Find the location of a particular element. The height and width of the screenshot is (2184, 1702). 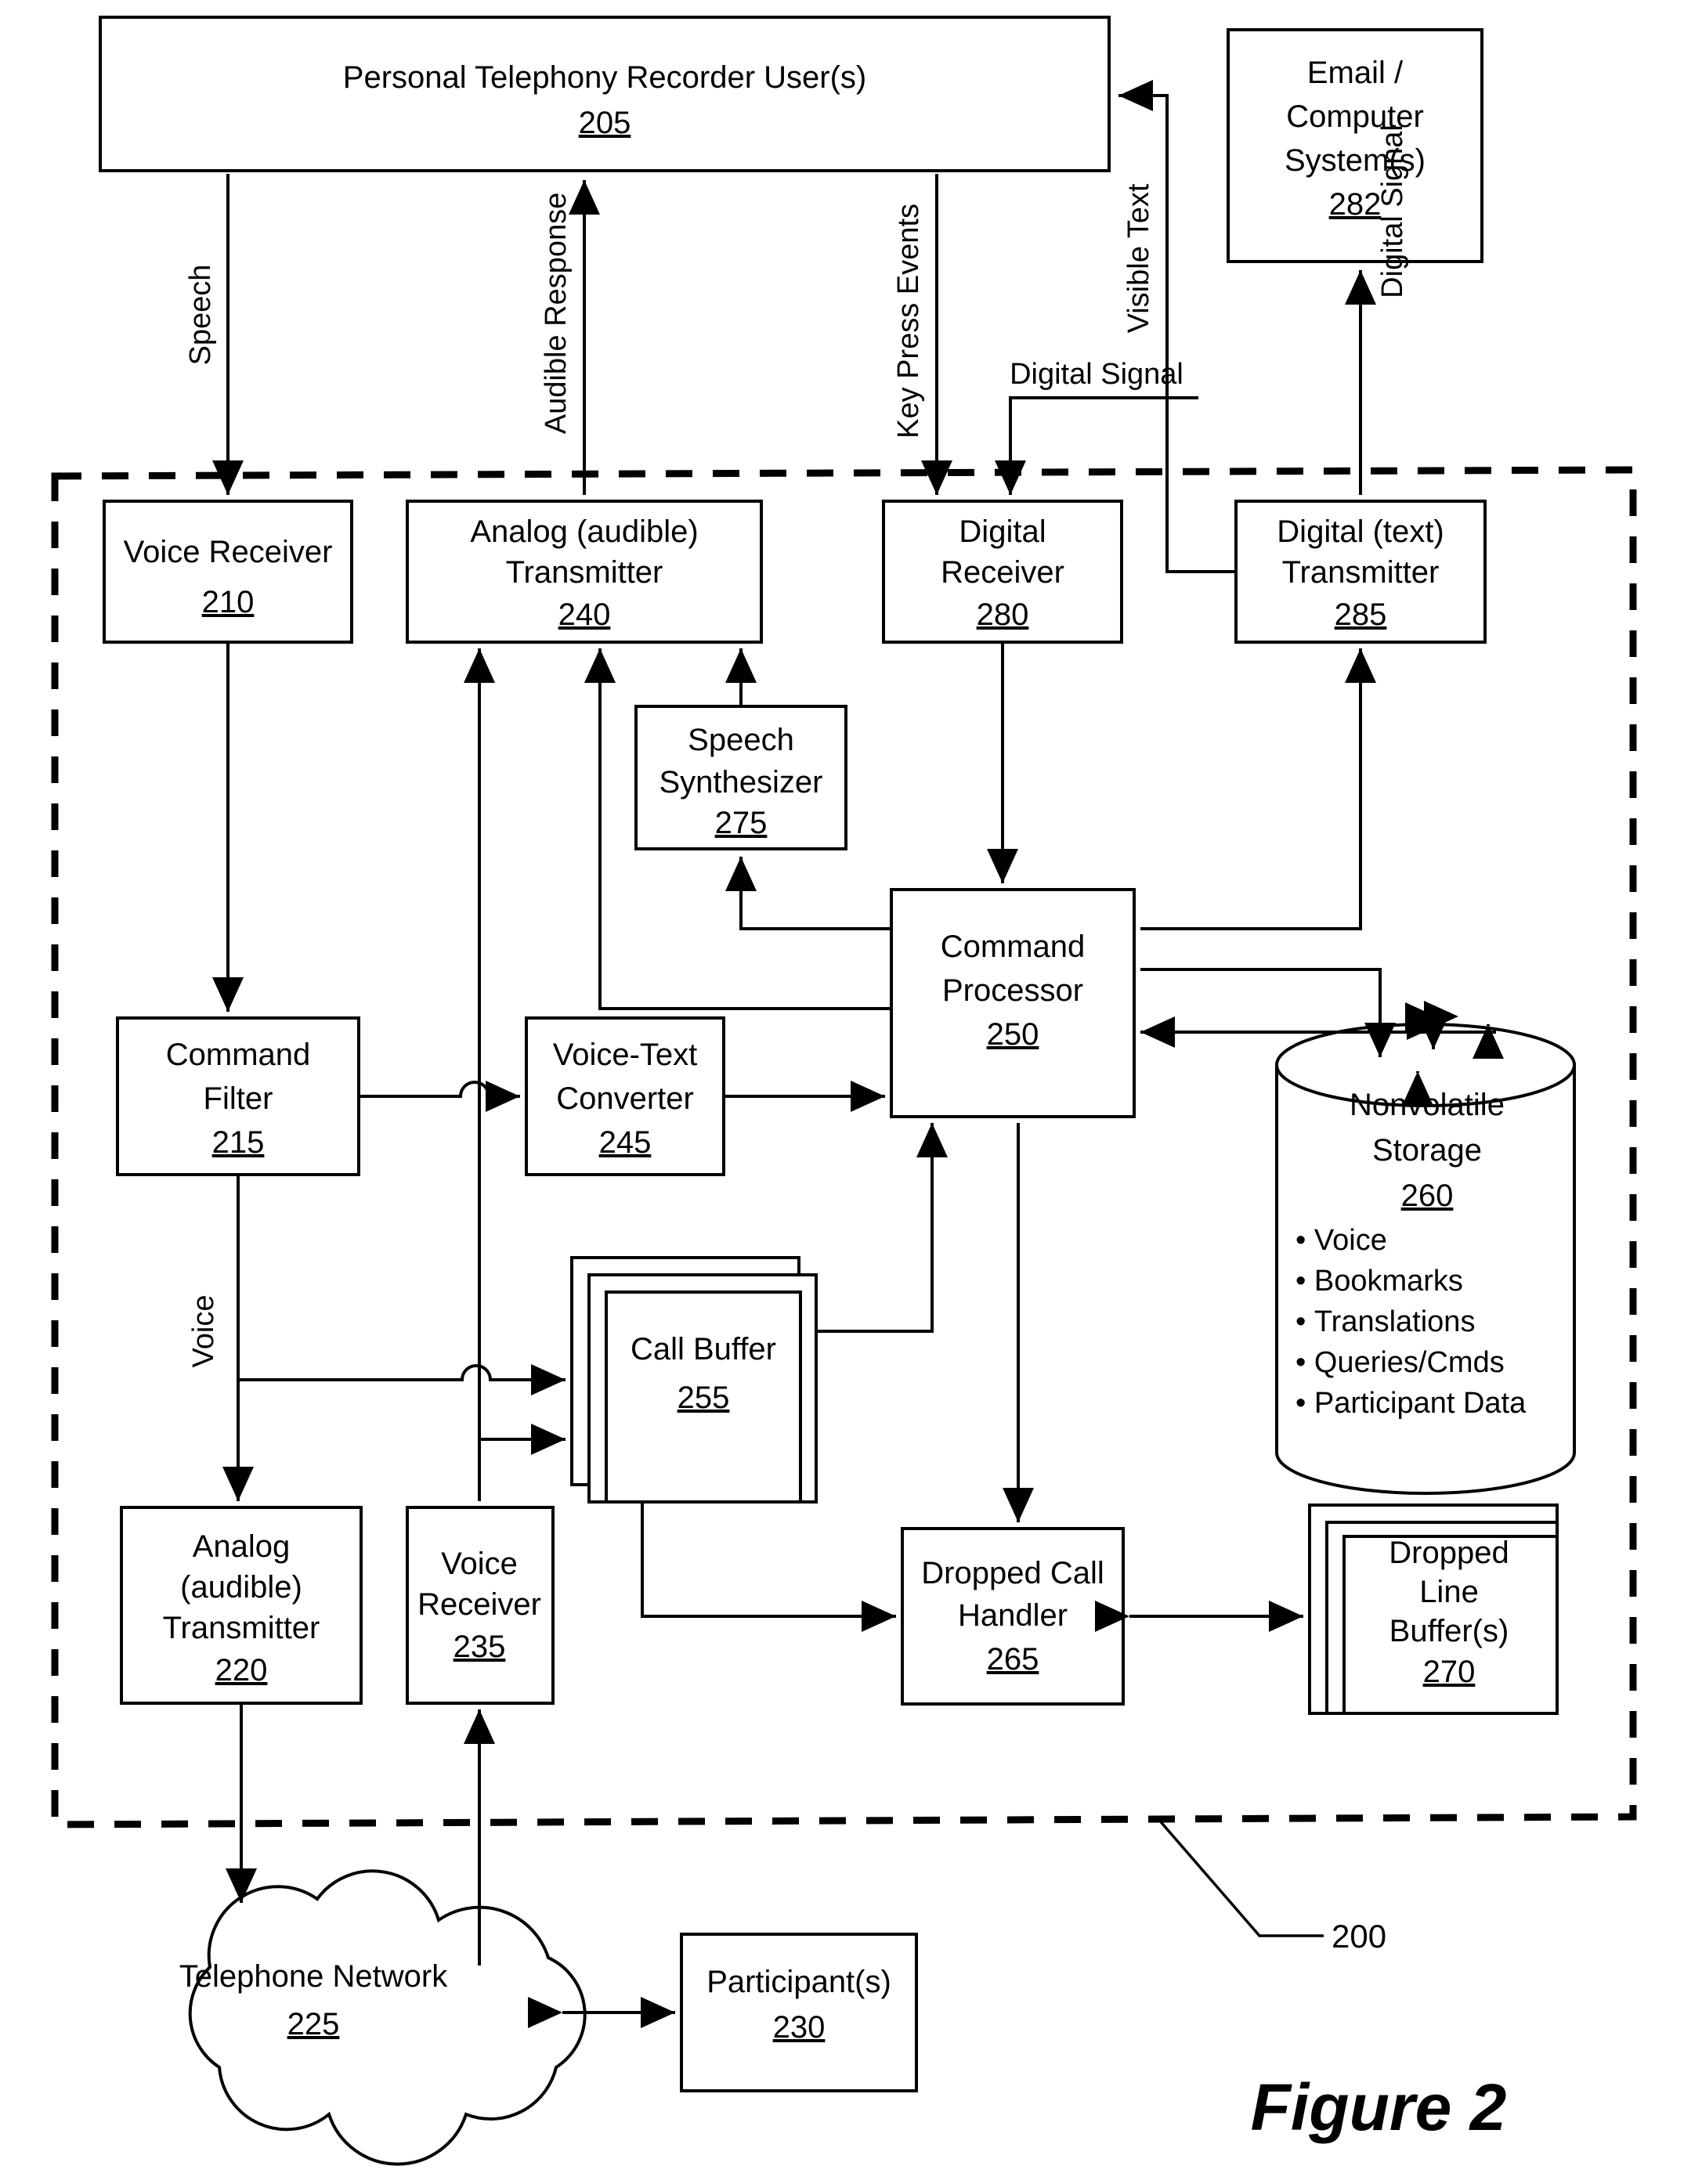

node-275-label-line-1: Synthesizer is located at coordinates (741, 782).